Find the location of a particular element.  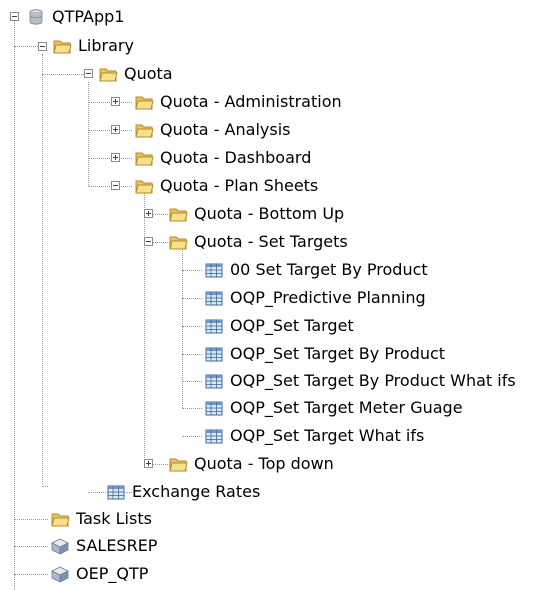

tree-node-form: OQP_Set Target Meter Guage is located at coordinates (333, 408).